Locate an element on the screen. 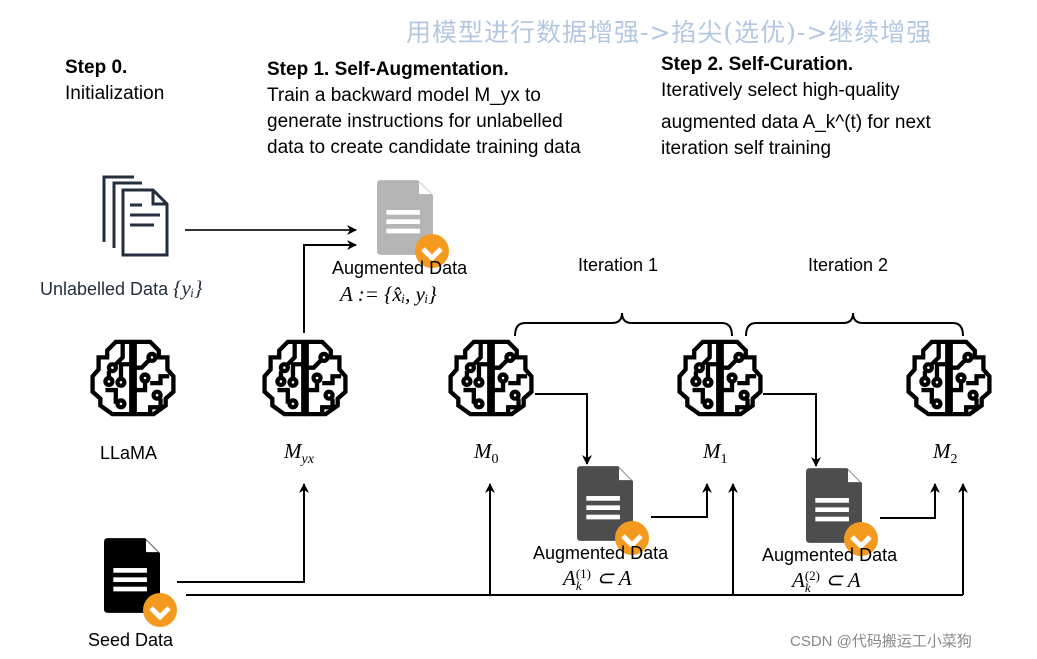 This screenshot has height=659, width=1037. augmented-data-2-math: A(2) k ⊂ A is located at coordinates (826, 581).